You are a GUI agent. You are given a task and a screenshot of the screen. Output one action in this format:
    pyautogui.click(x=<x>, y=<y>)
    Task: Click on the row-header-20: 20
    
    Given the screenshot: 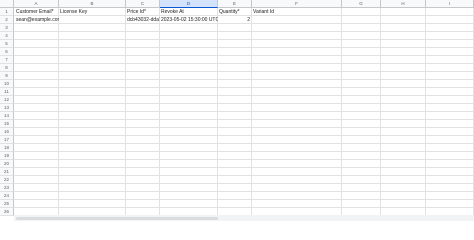 What is the action you would take?
    pyautogui.click(x=7, y=164)
    